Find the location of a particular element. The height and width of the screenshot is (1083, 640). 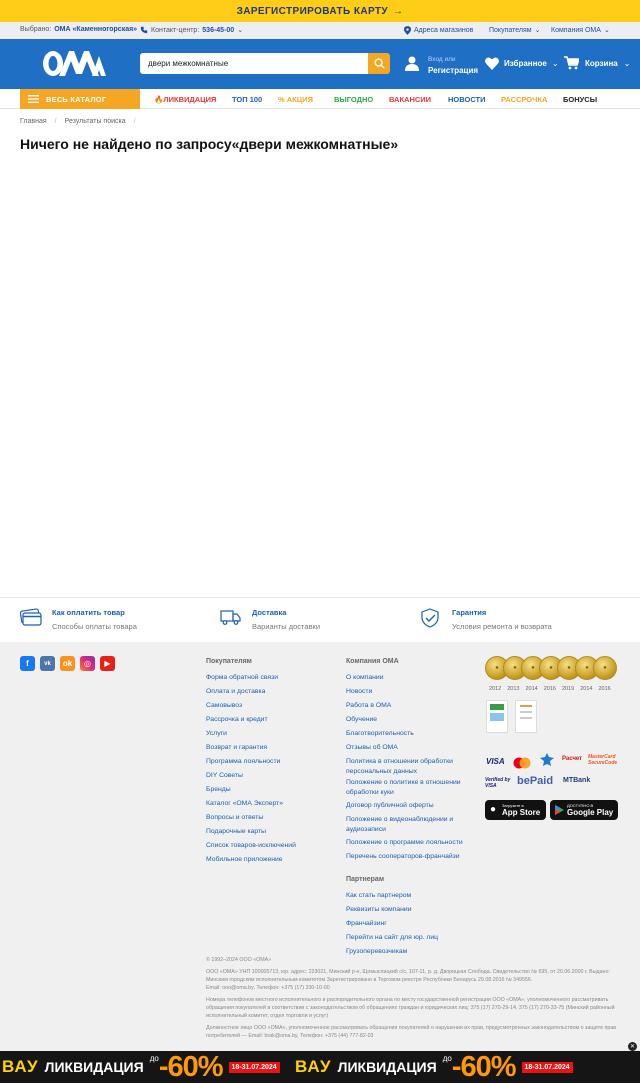

footer-link: Оплата и доставка is located at coordinates (251, 692).